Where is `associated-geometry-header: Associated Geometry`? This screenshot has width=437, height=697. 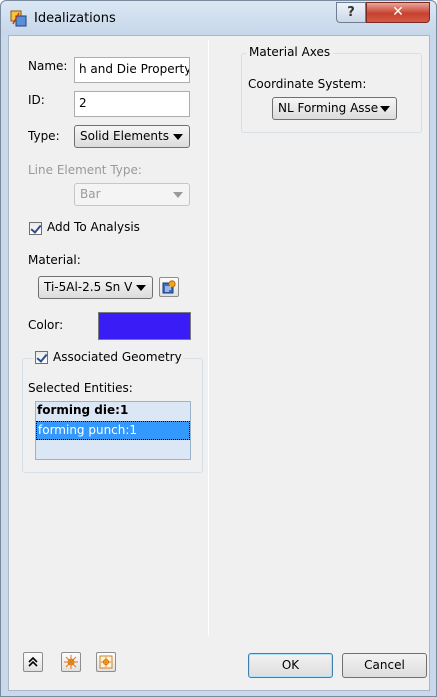 associated-geometry-header: Associated Geometry is located at coordinates (108, 358).